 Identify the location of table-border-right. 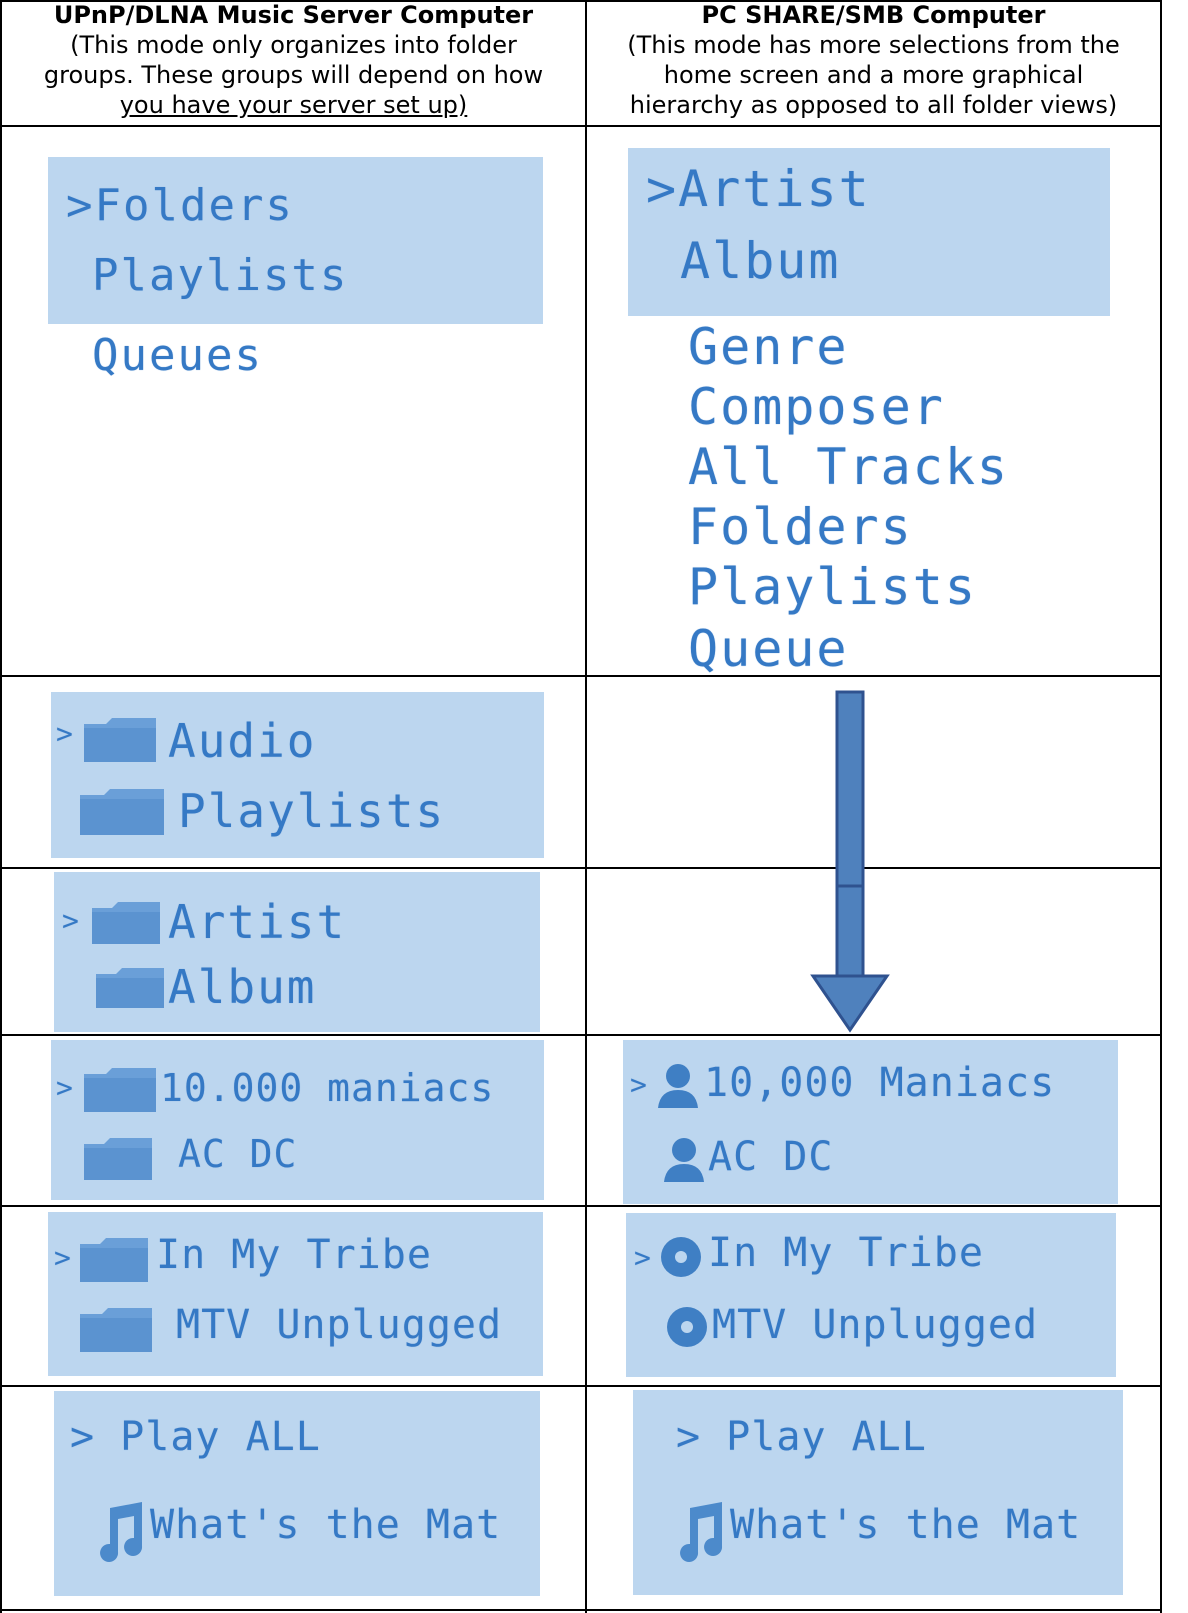
(1161, 806).